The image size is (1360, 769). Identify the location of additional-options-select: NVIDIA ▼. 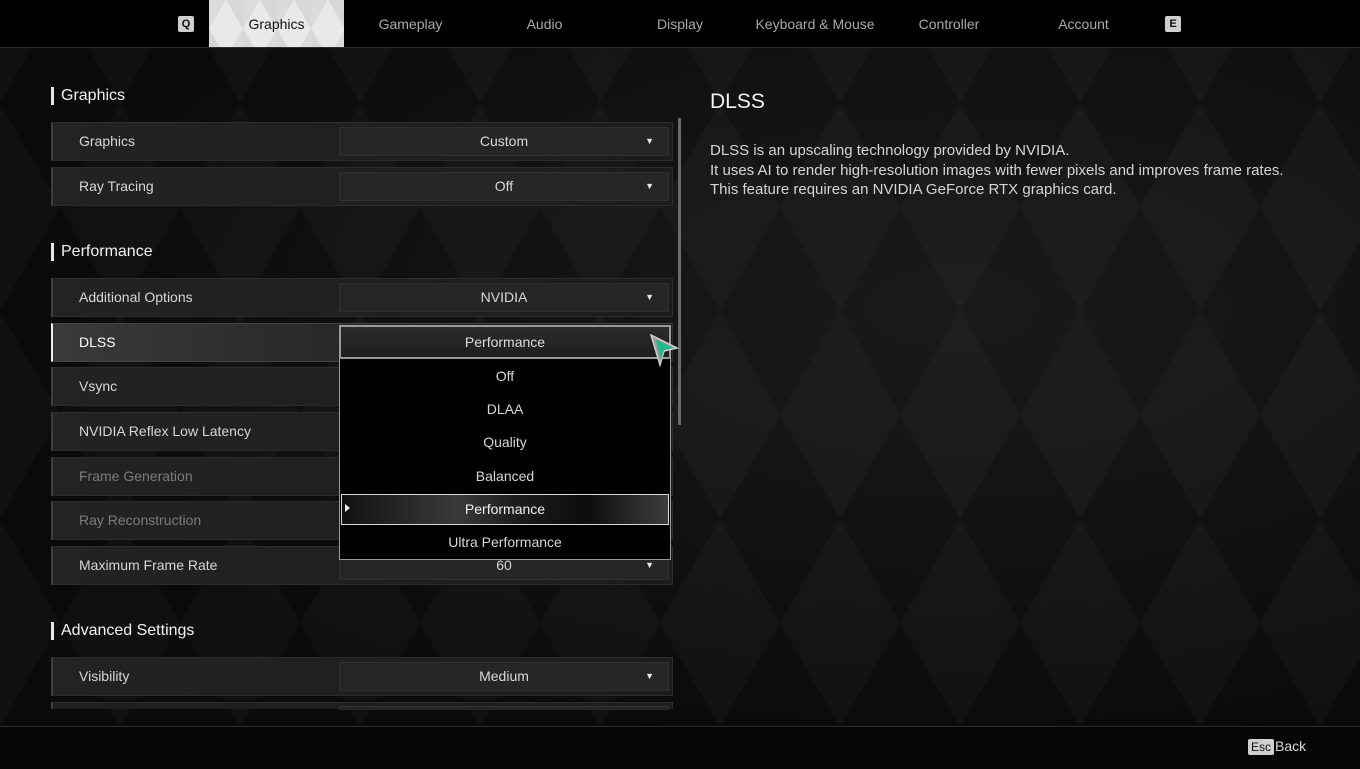
(504, 297).